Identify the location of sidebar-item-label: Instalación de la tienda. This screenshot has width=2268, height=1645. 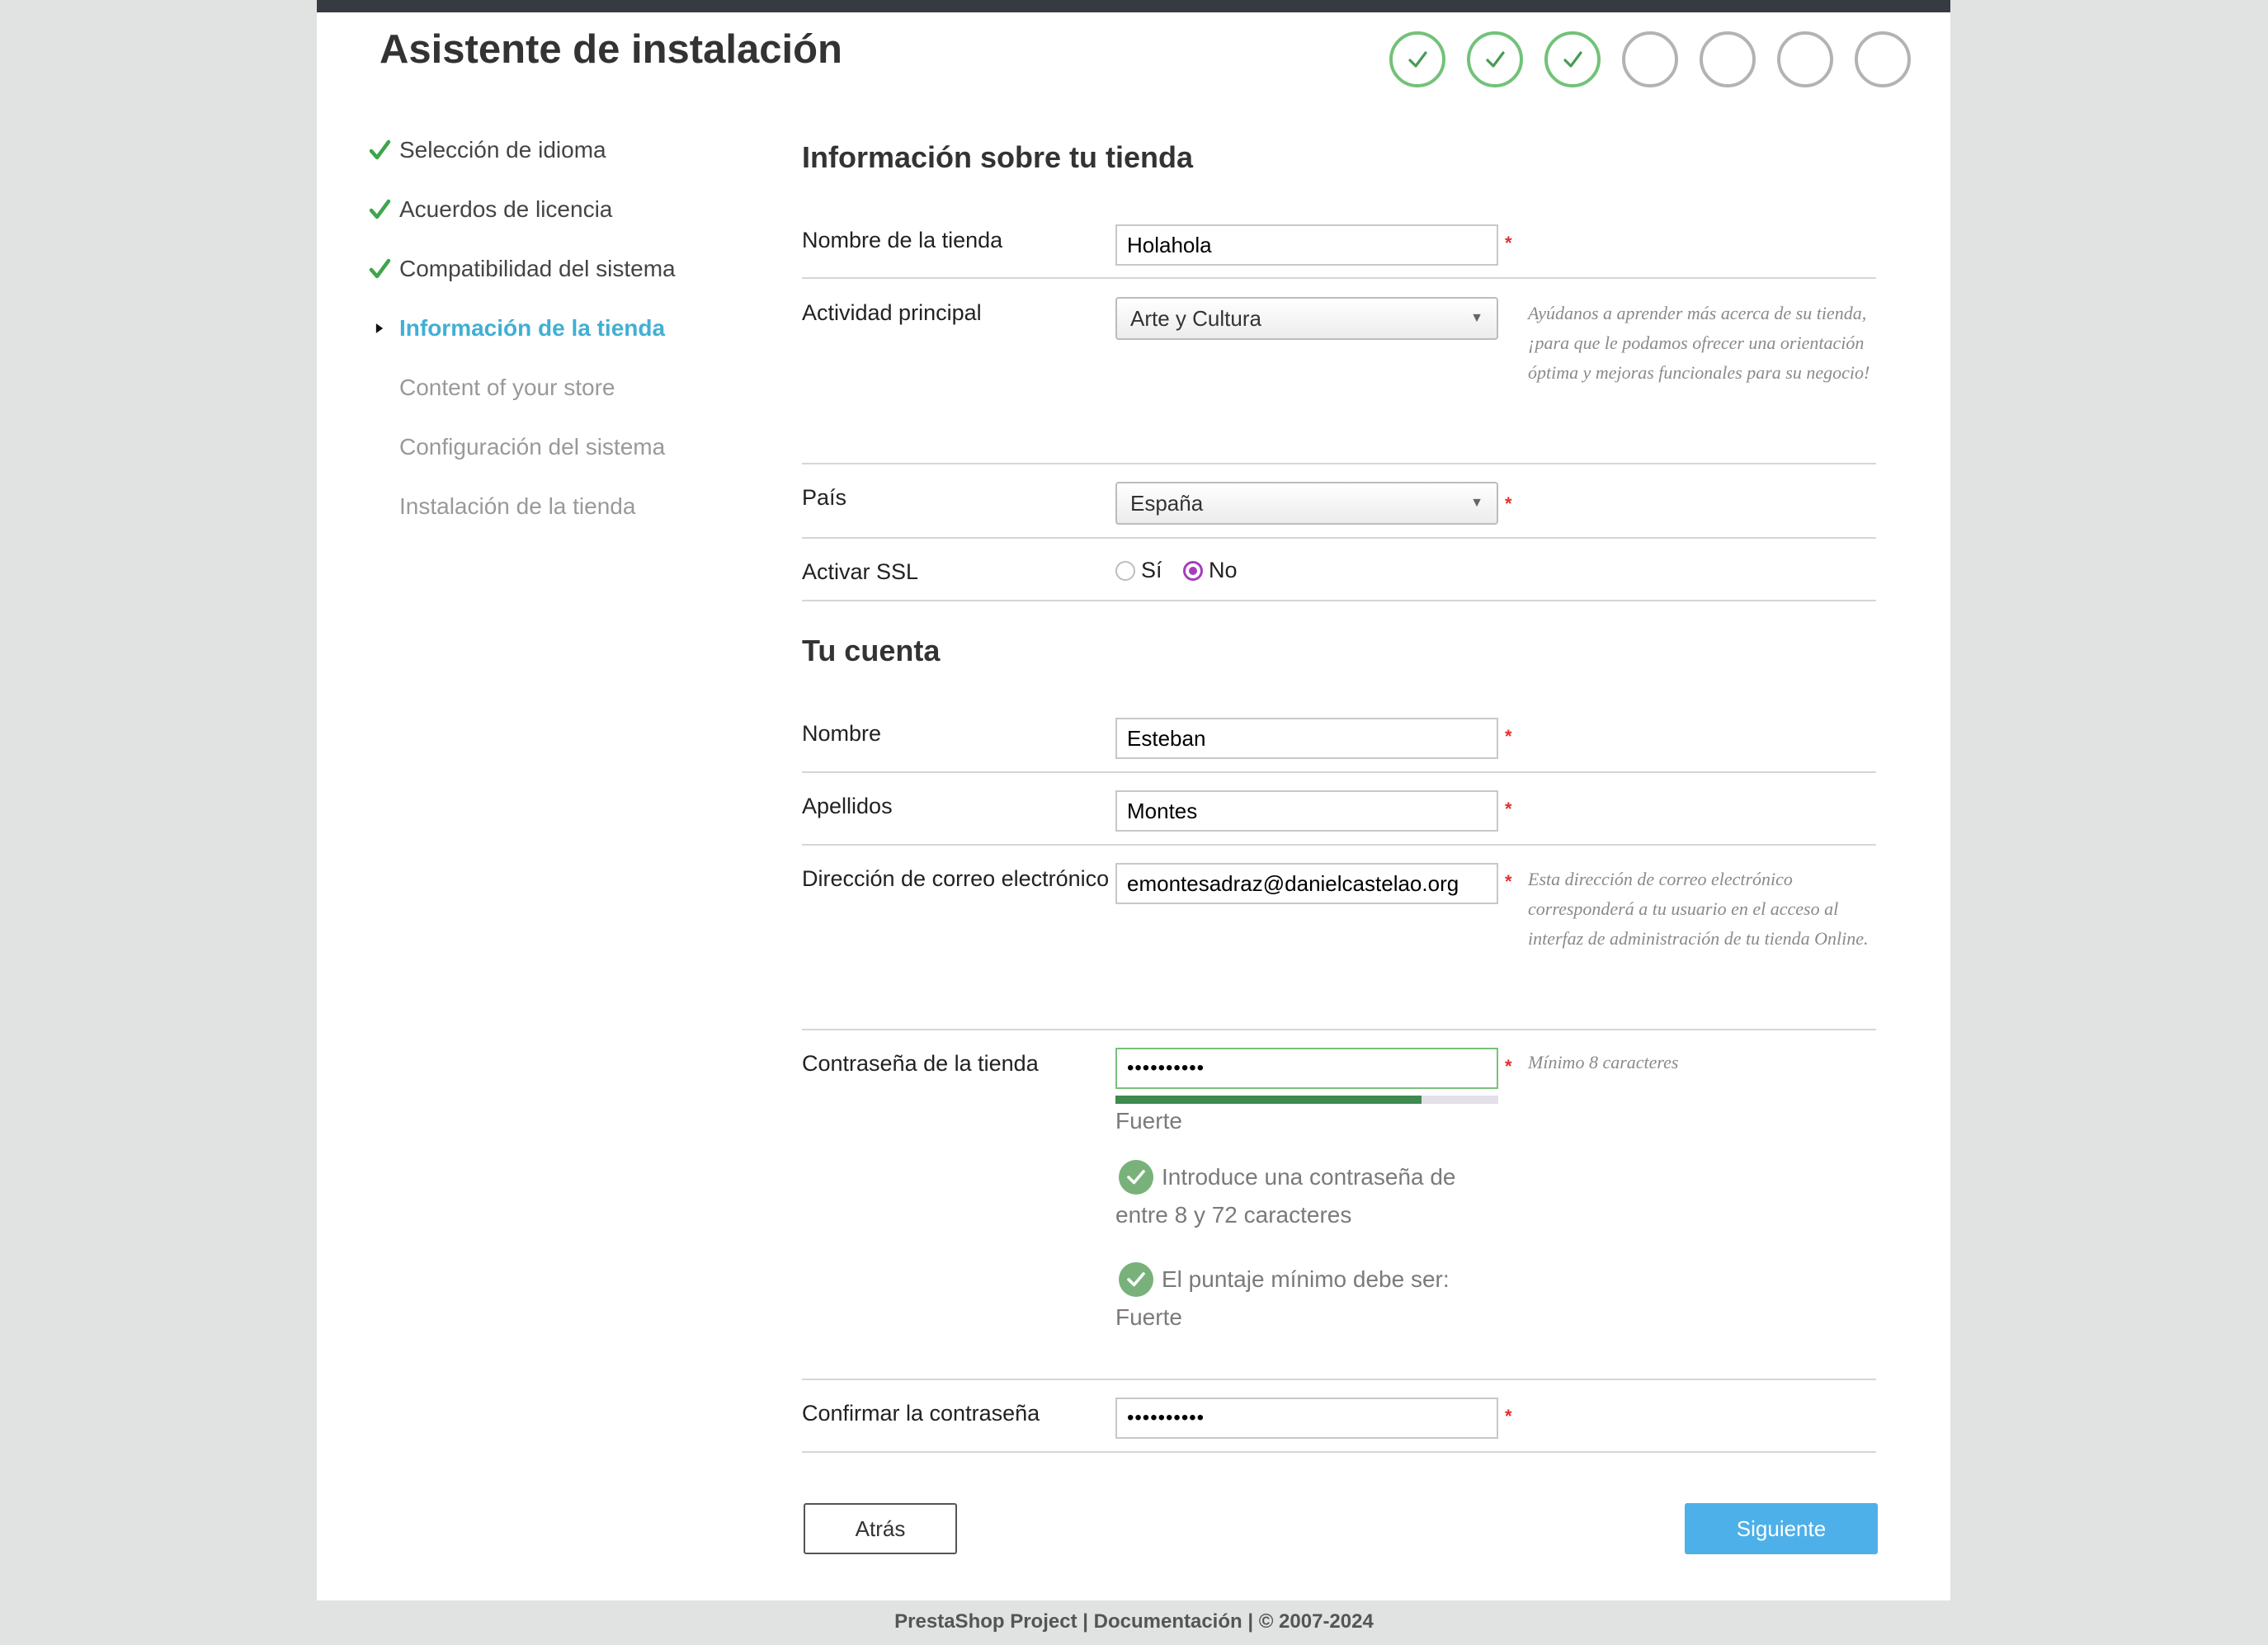
(518, 506).